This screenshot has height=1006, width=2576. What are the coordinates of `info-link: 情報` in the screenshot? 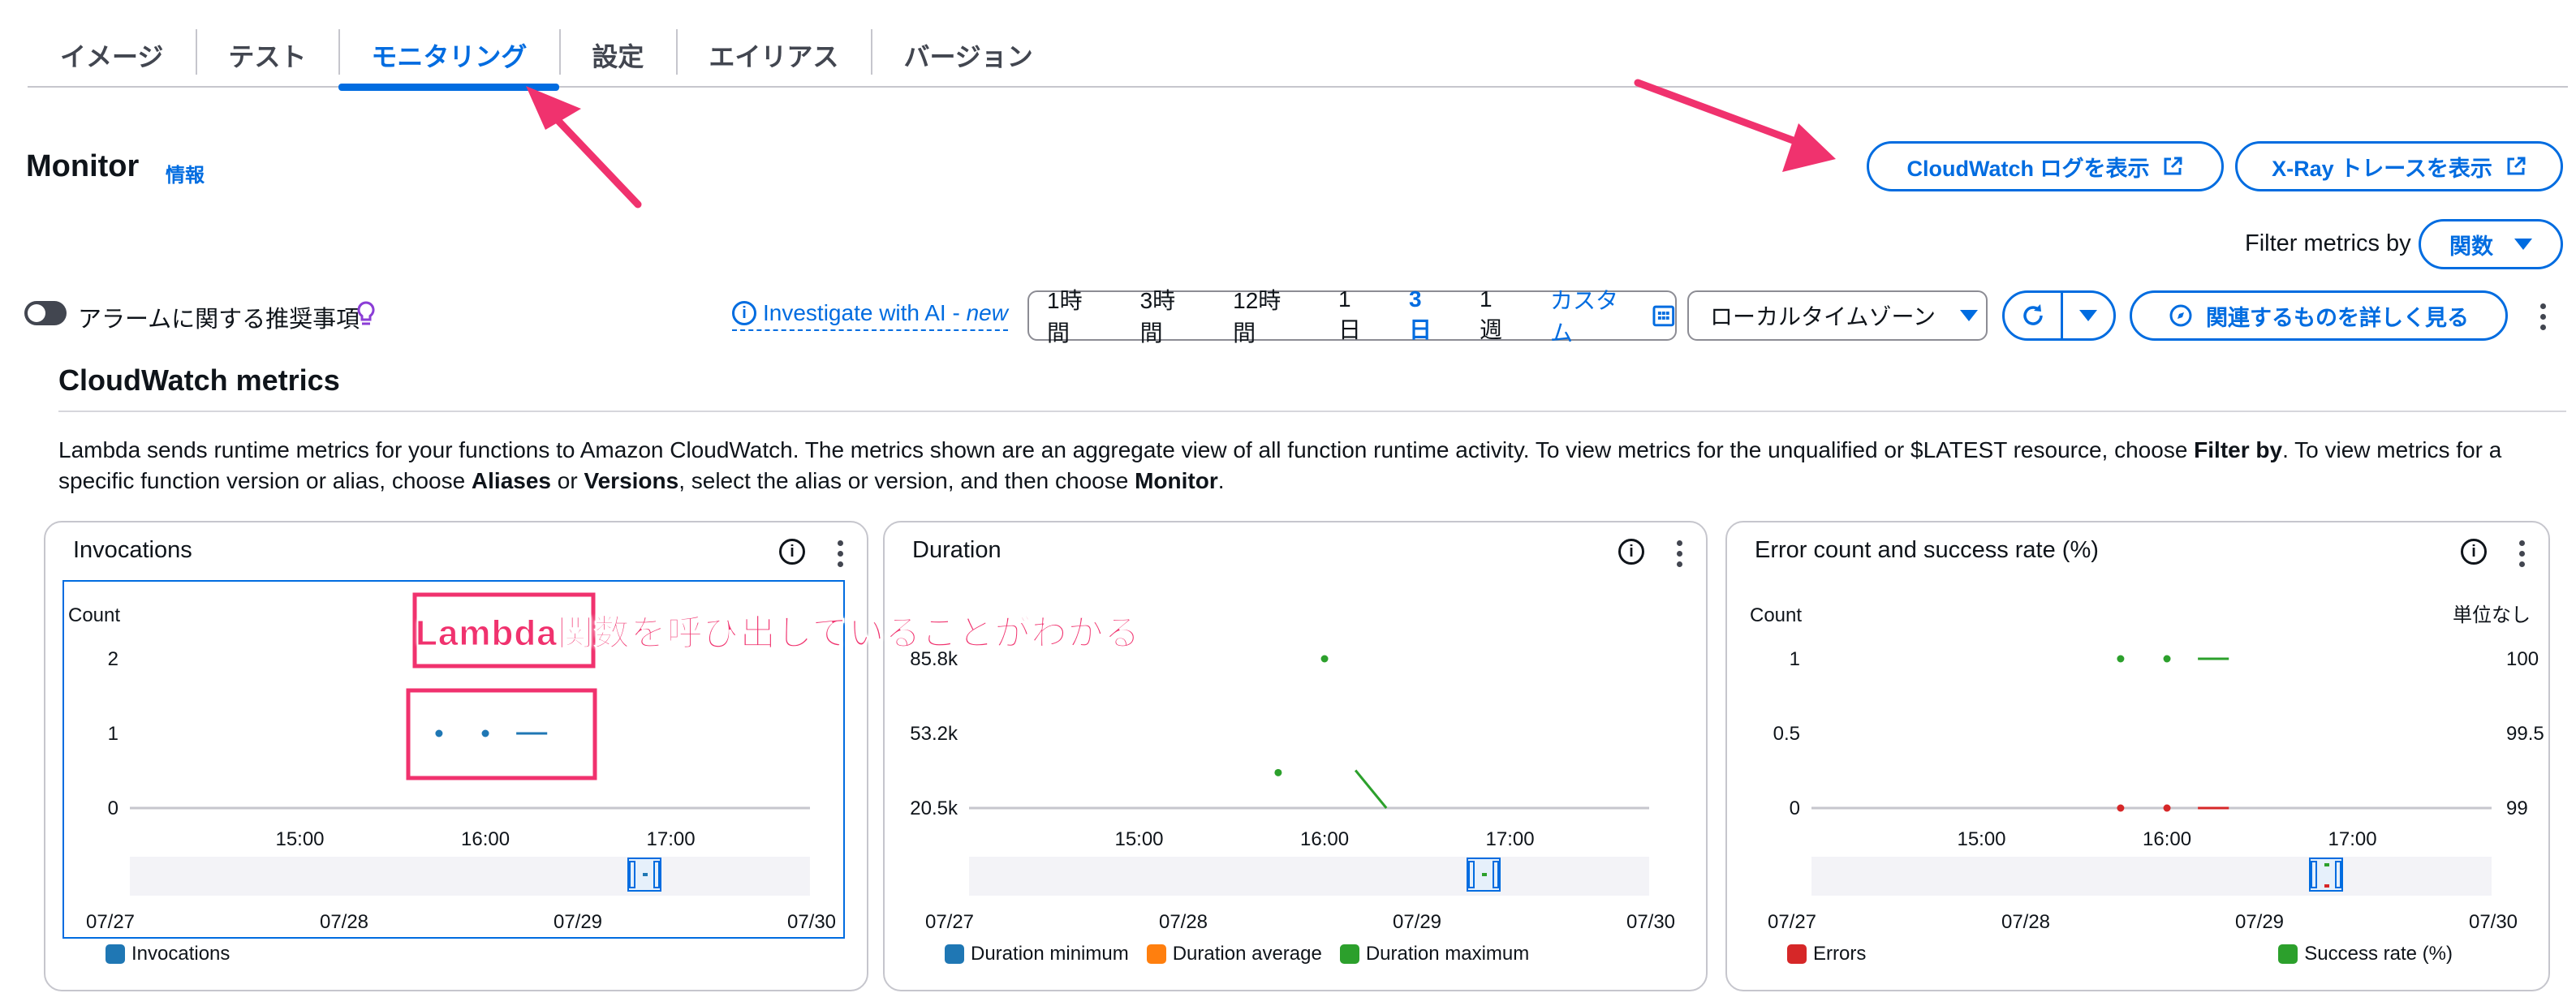 It's located at (185, 173).